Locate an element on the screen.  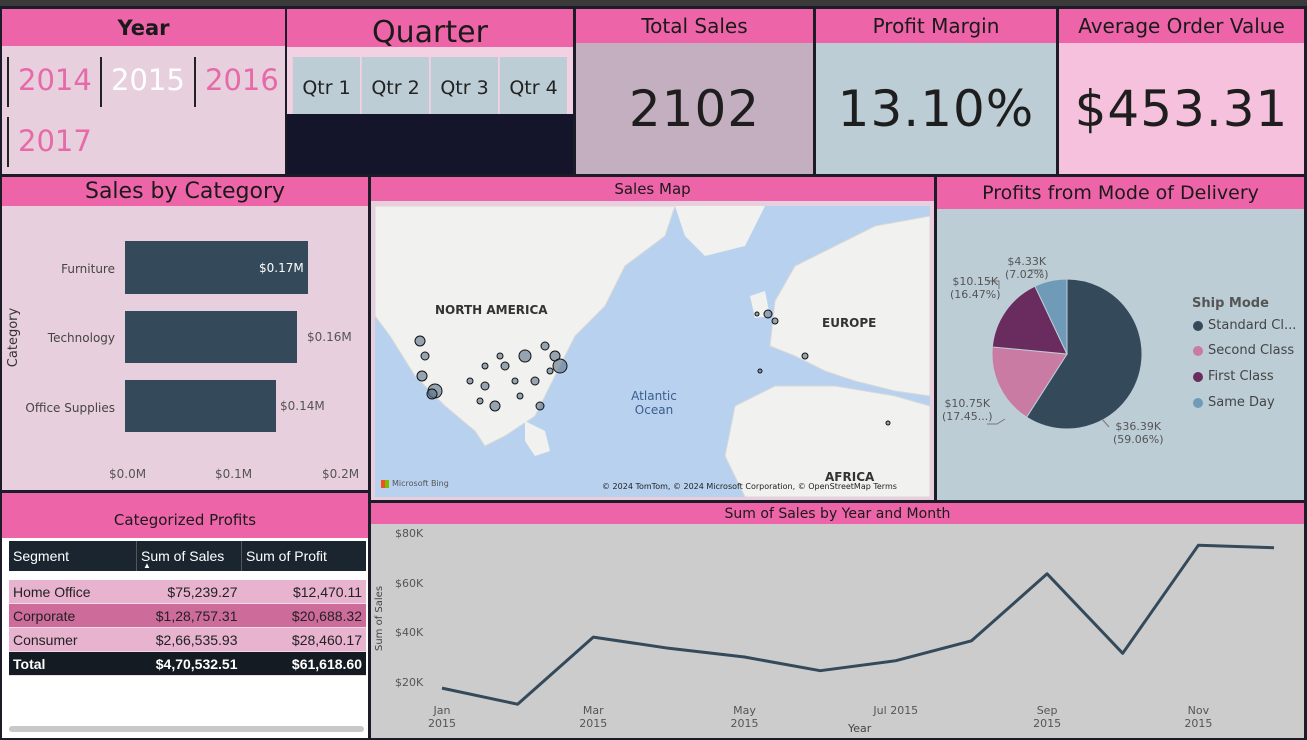
x-tick-label: Jan 2015 is located at coordinates (442, 717).